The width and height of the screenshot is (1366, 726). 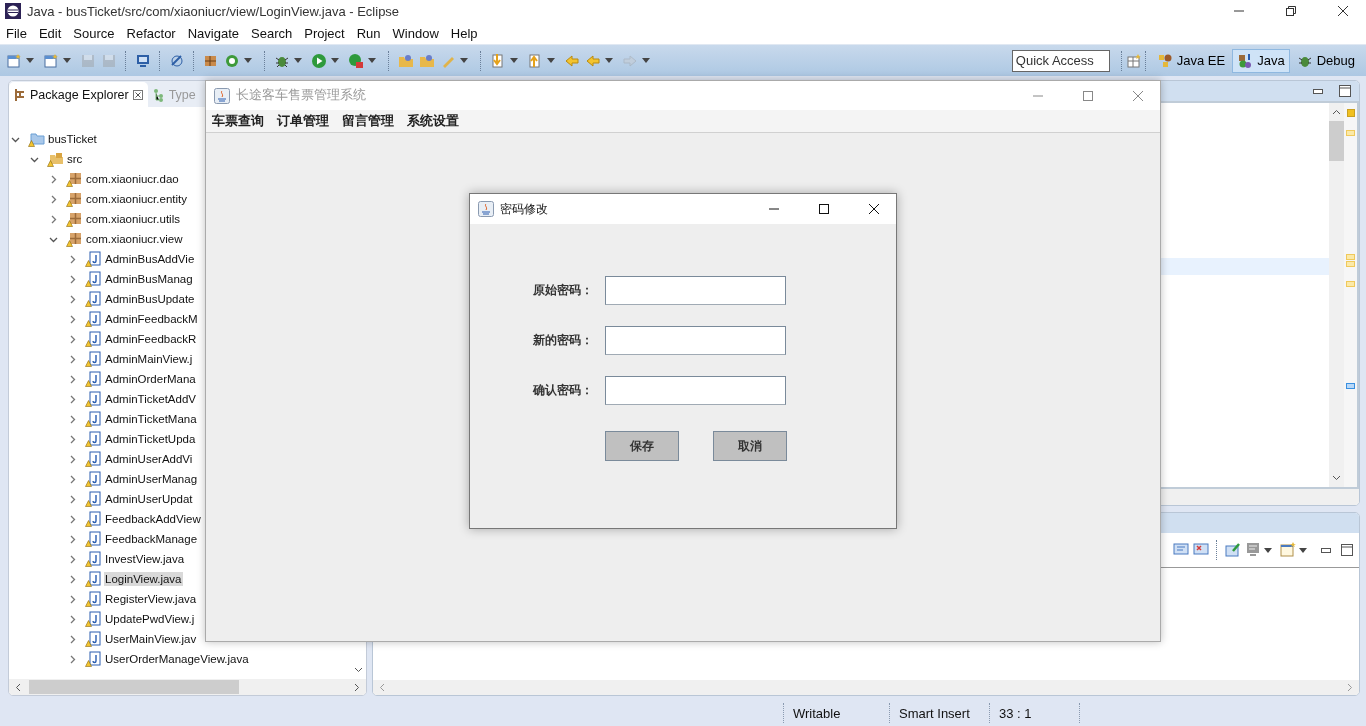 What do you see at coordinates (562, 390) in the screenshot?
I see `field-label: 确认密码：` at bounding box center [562, 390].